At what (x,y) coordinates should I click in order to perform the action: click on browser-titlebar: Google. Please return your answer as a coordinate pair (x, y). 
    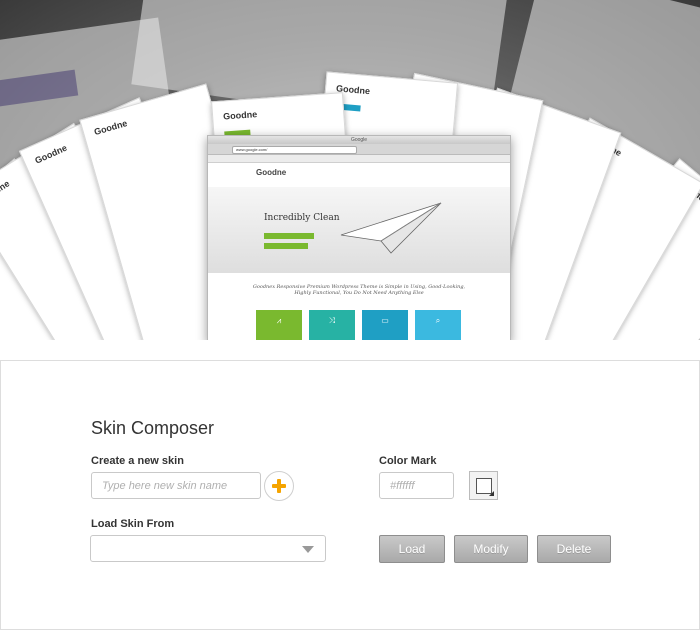
    Looking at the image, I should click on (359, 140).